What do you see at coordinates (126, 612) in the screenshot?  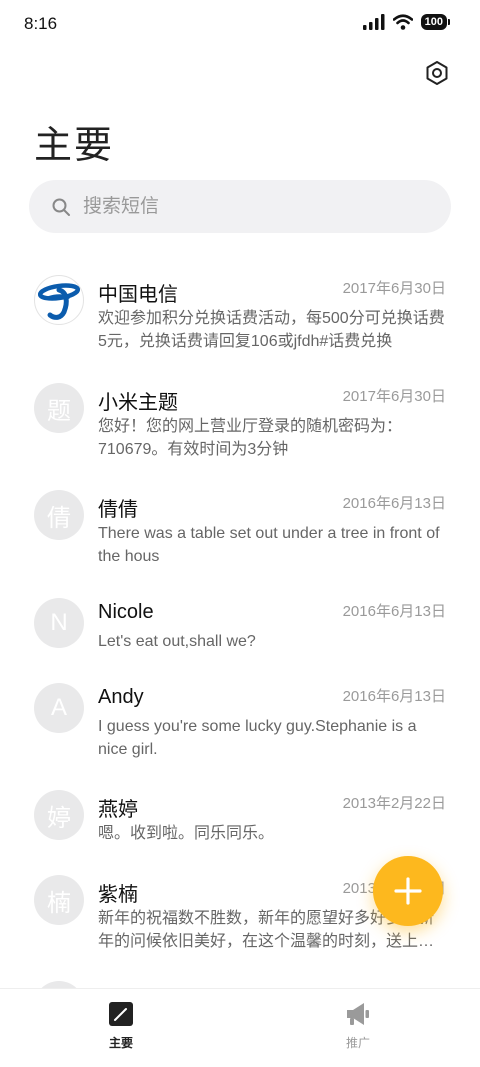 I see `contact-name: Nicole` at bounding box center [126, 612].